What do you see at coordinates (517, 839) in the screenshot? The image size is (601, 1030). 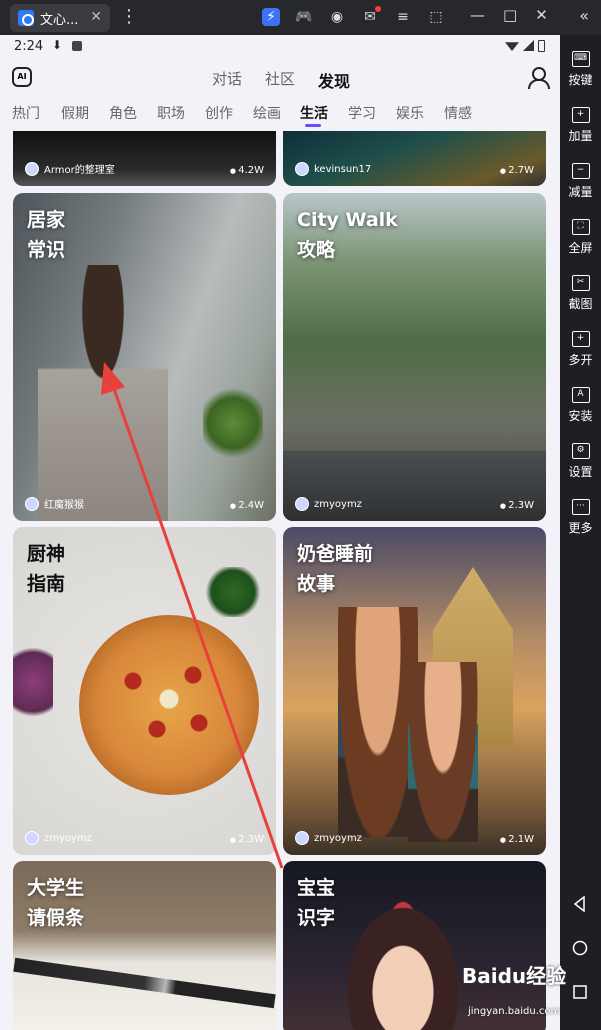 I see `card-views: 2.1W` at bounding box center [517, 839].